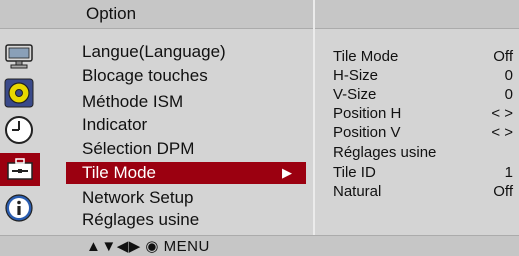 The height and width of the screenshot is (256, 519). I want to click on detail-label: Tile ID, so click(354, 172).